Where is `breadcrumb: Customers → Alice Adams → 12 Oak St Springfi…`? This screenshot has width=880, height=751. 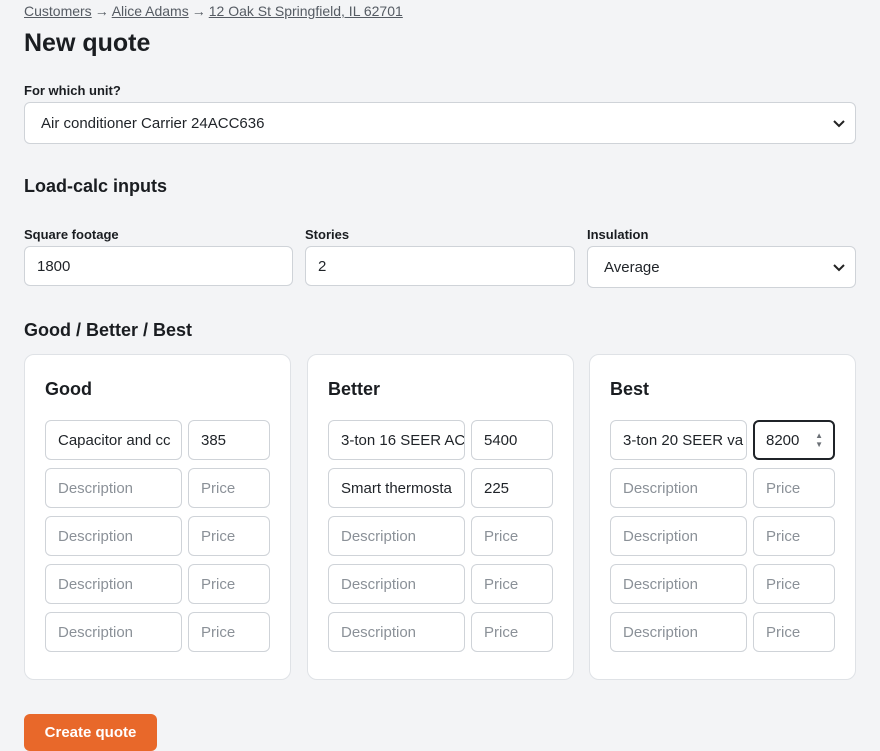
breadcrumb: Customers → Alice Adams → 12 Oak St Springfi… is located at coordinates (213, 11).